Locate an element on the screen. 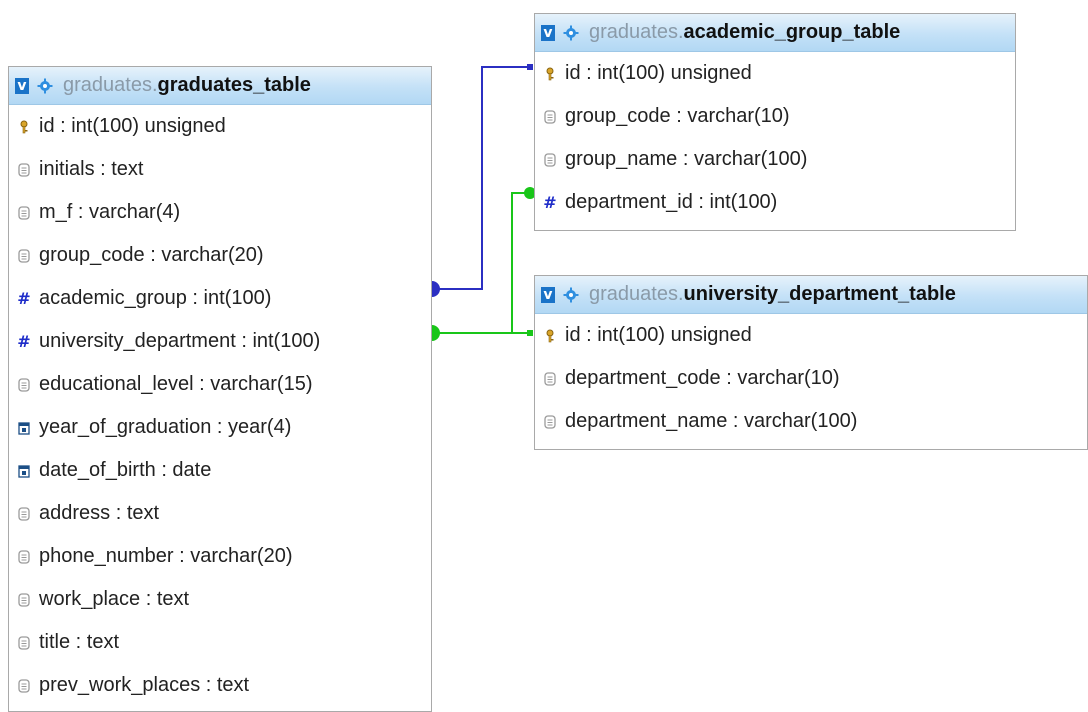 This screenshot has width=1088, height=712. table-name: academic_group_table is located at coordinates (792, 32).